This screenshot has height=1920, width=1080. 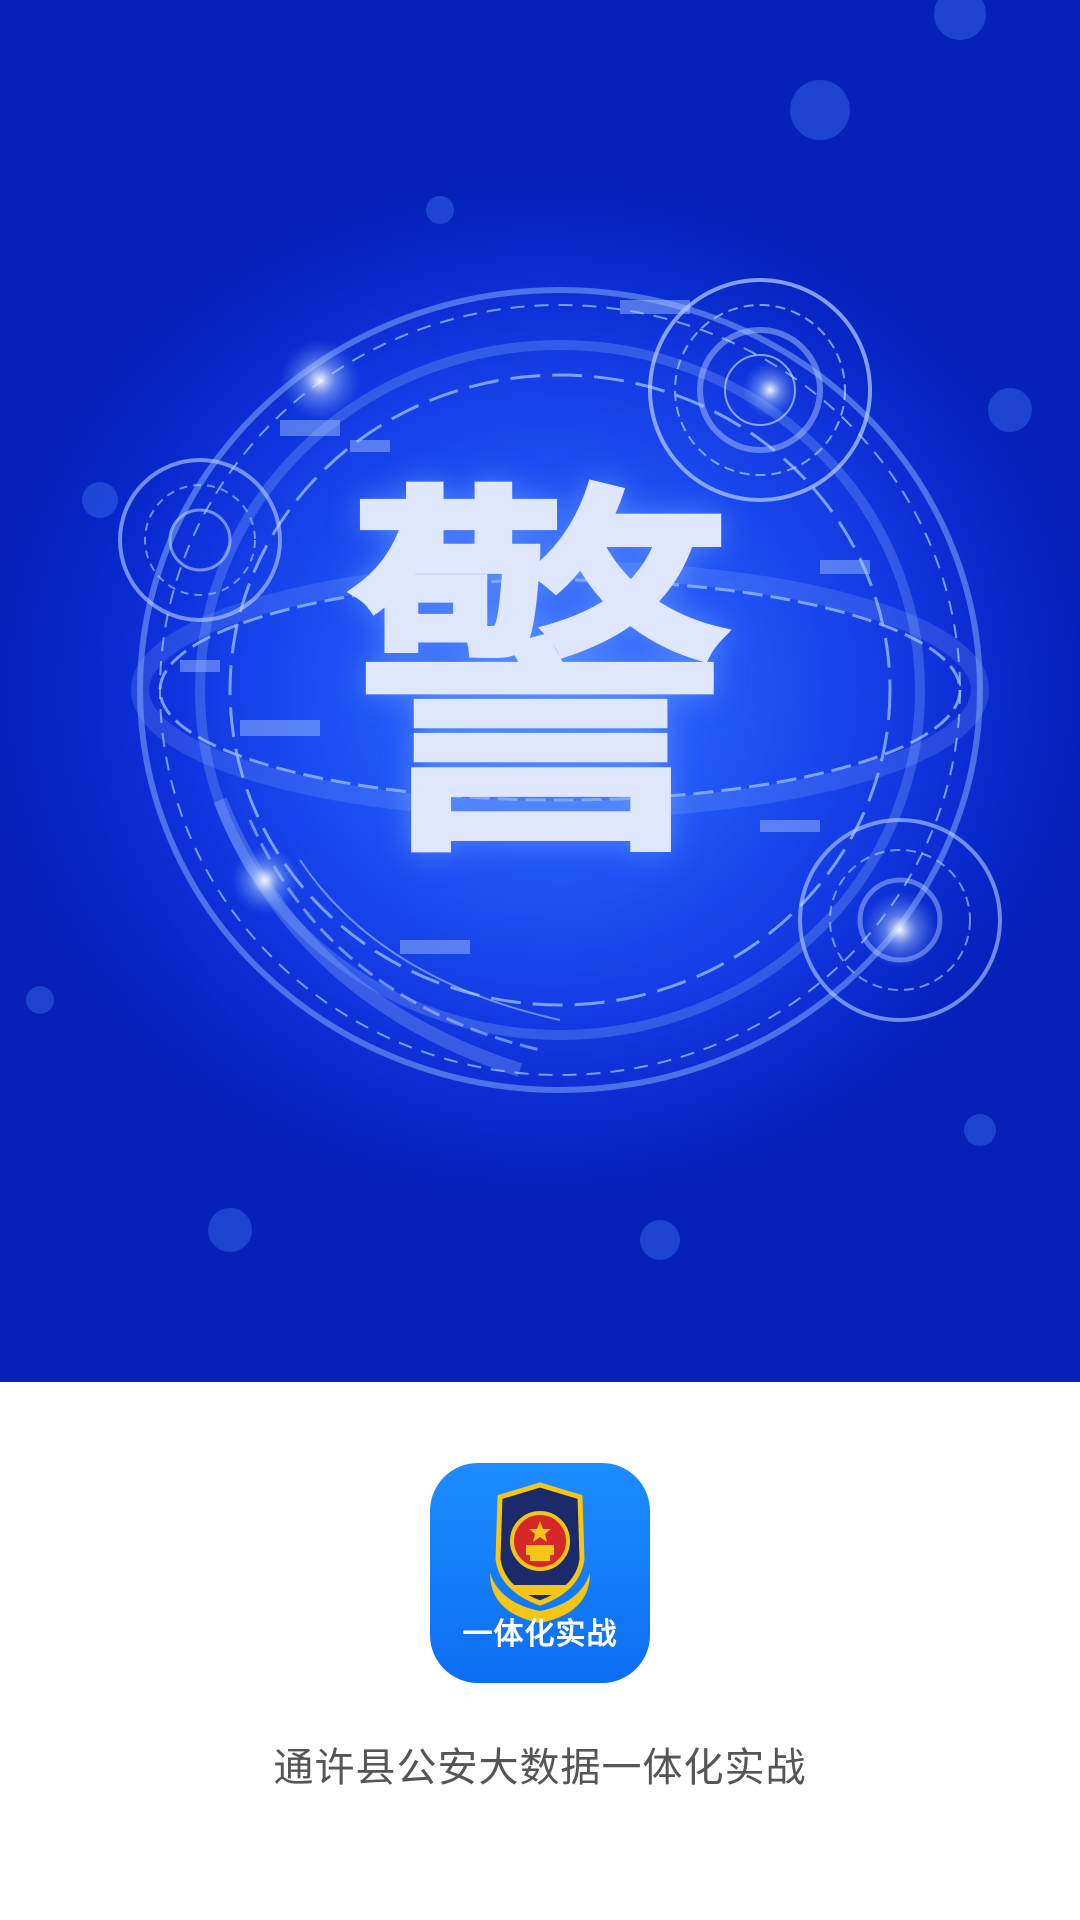 What do you see at coordinates (540, 1768) in the screenshot?
I see `app-name: 通许县公安大数据一体化实战` at bounding box center [540, 1768].